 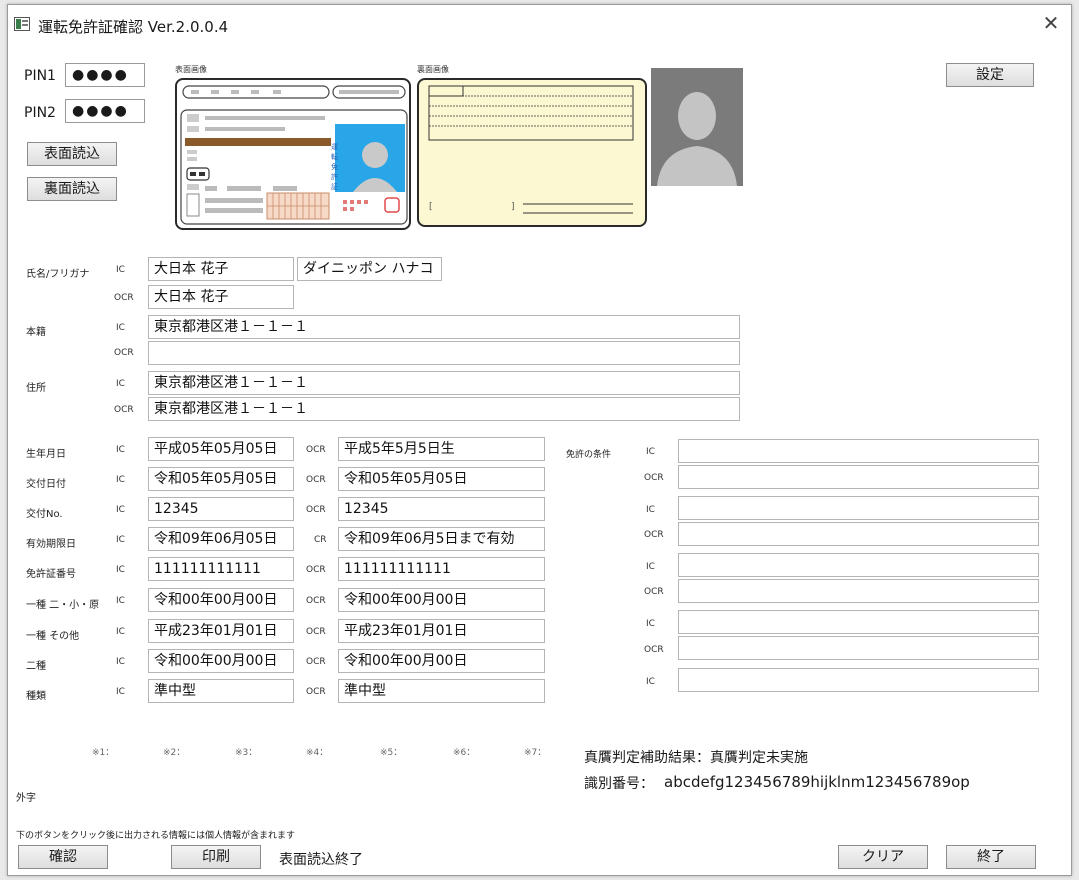 I want to click on front-read-button: 表面読込, so click(x=72, y=154).